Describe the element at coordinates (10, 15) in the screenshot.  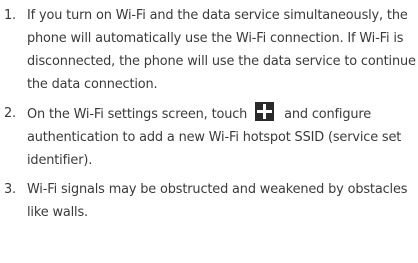
I see `item-number: 1.` at that location.